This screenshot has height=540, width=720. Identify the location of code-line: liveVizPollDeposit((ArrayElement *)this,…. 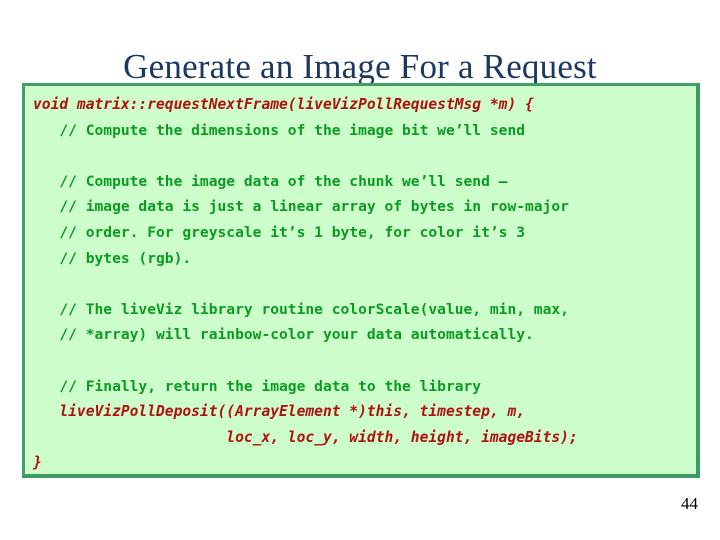
(279, 412).